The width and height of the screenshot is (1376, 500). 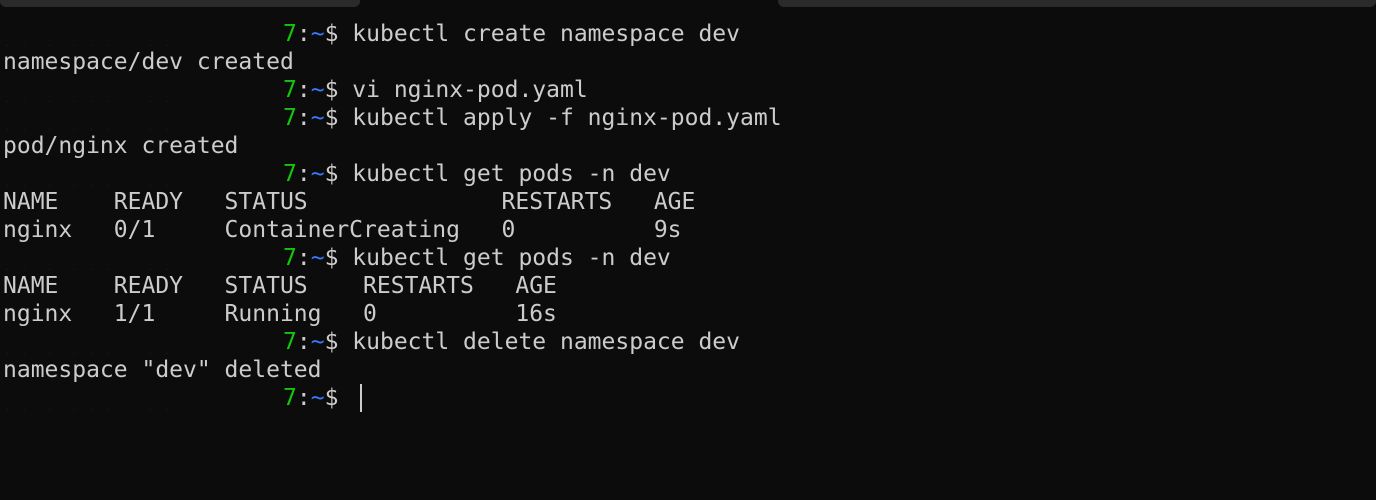 I want to click on output-line: namespace/dev created, so click(x=689, y=62).